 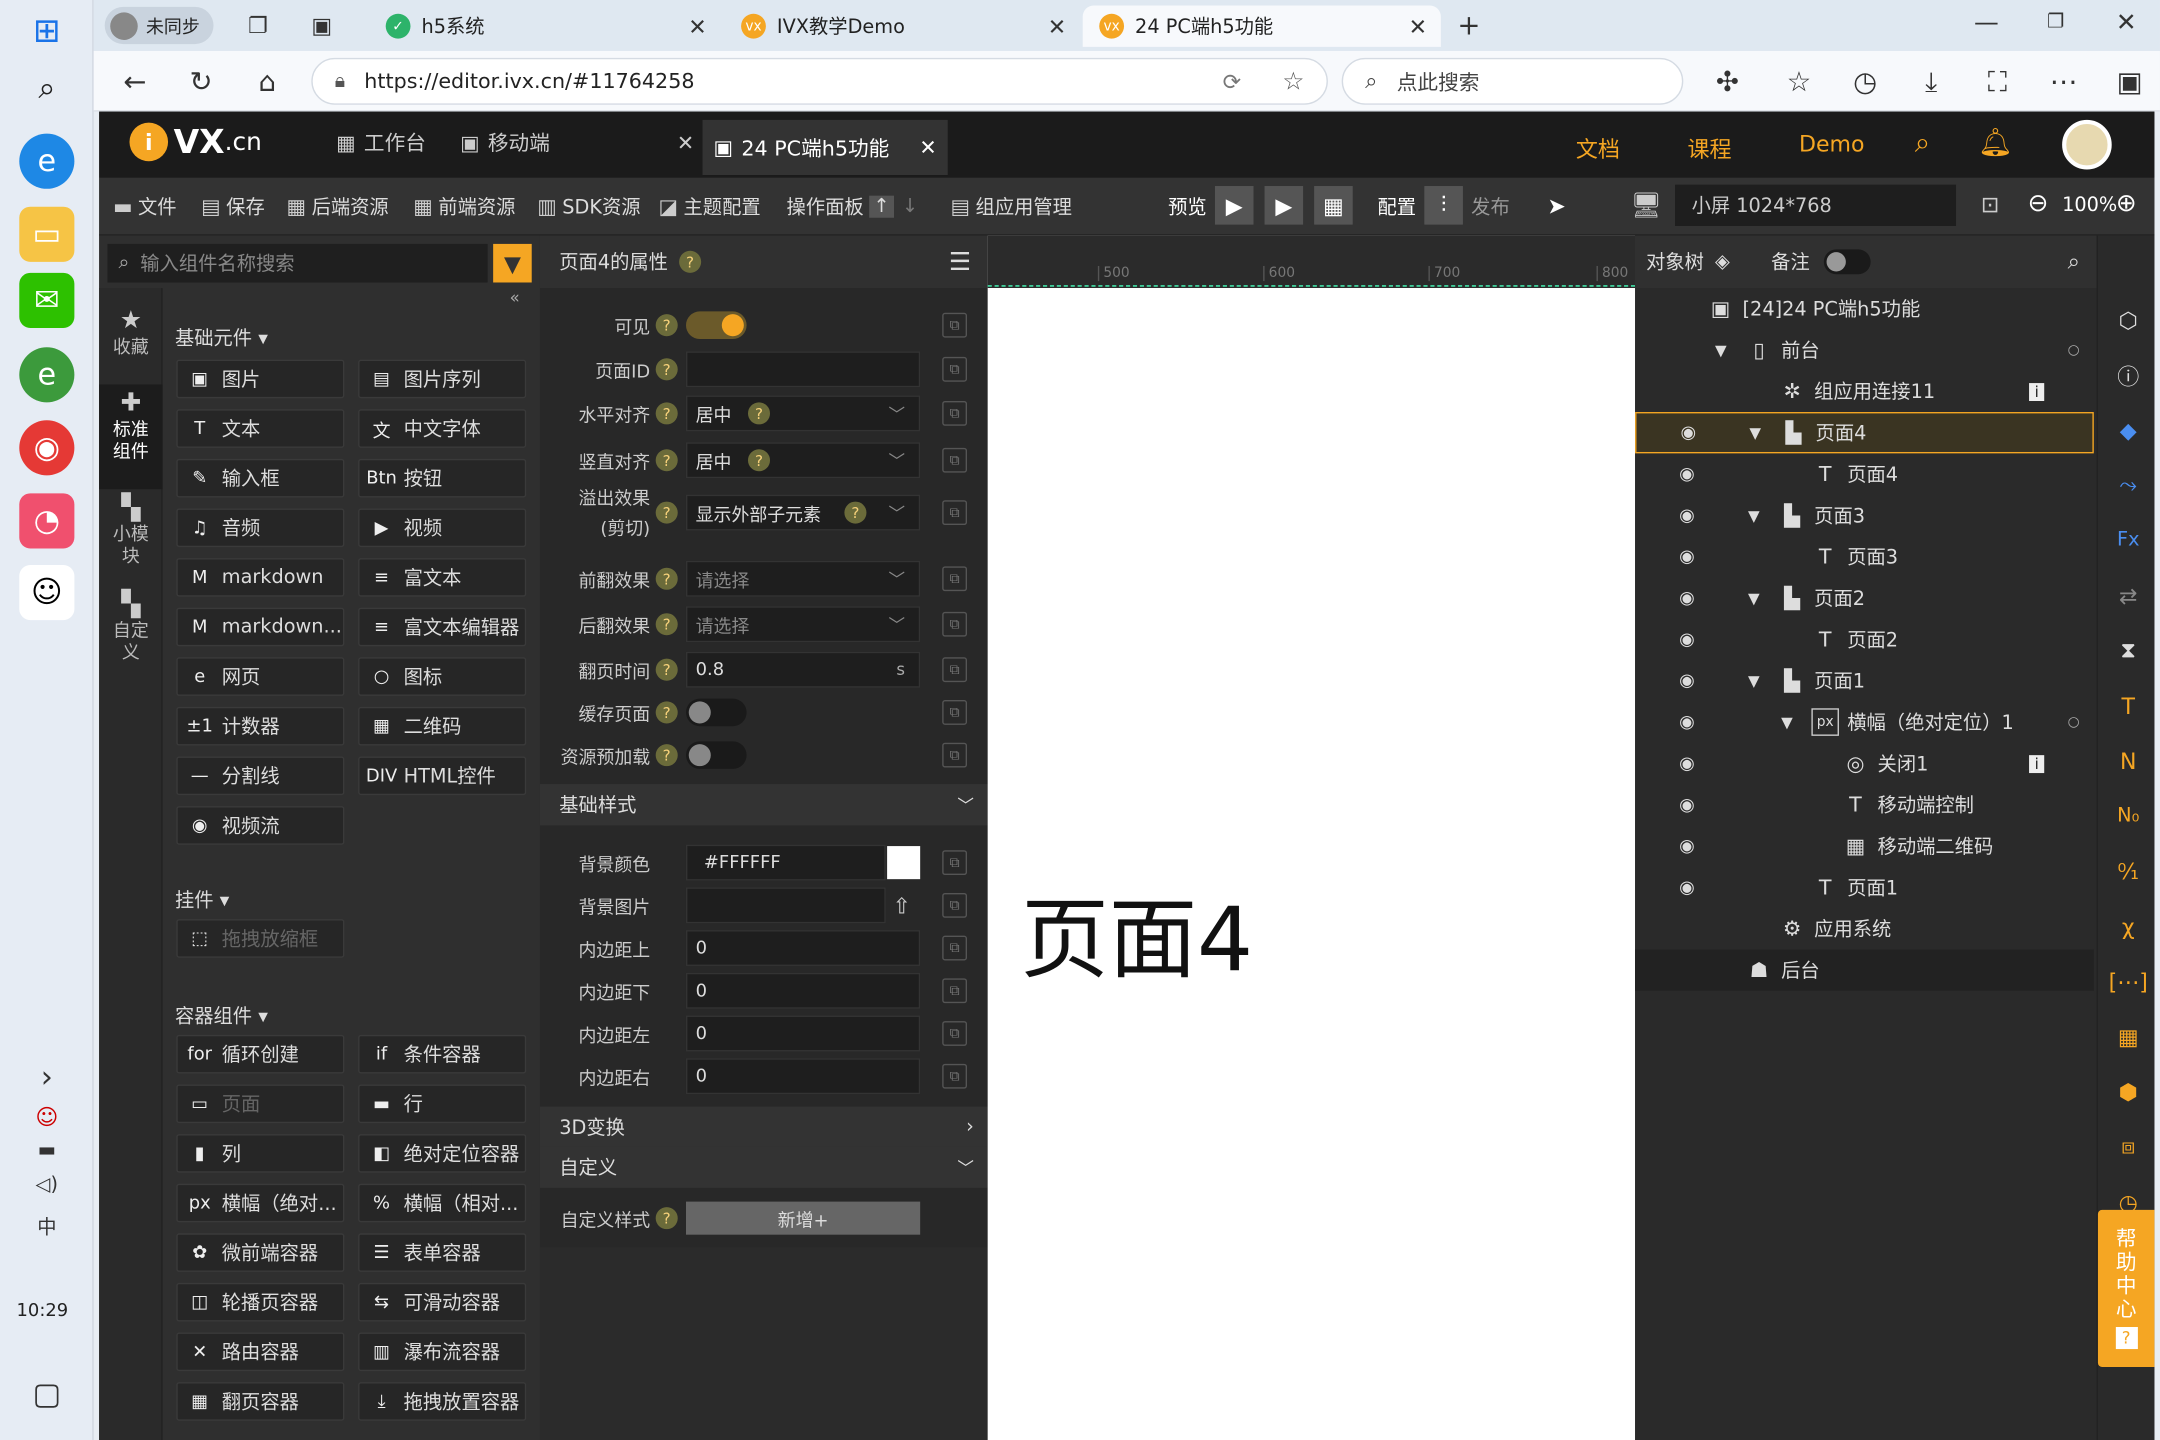 What do you see at coordinates (260, 428) in the screenshot?
I see `component-item: T 文本` at bounding box center [260, 428].